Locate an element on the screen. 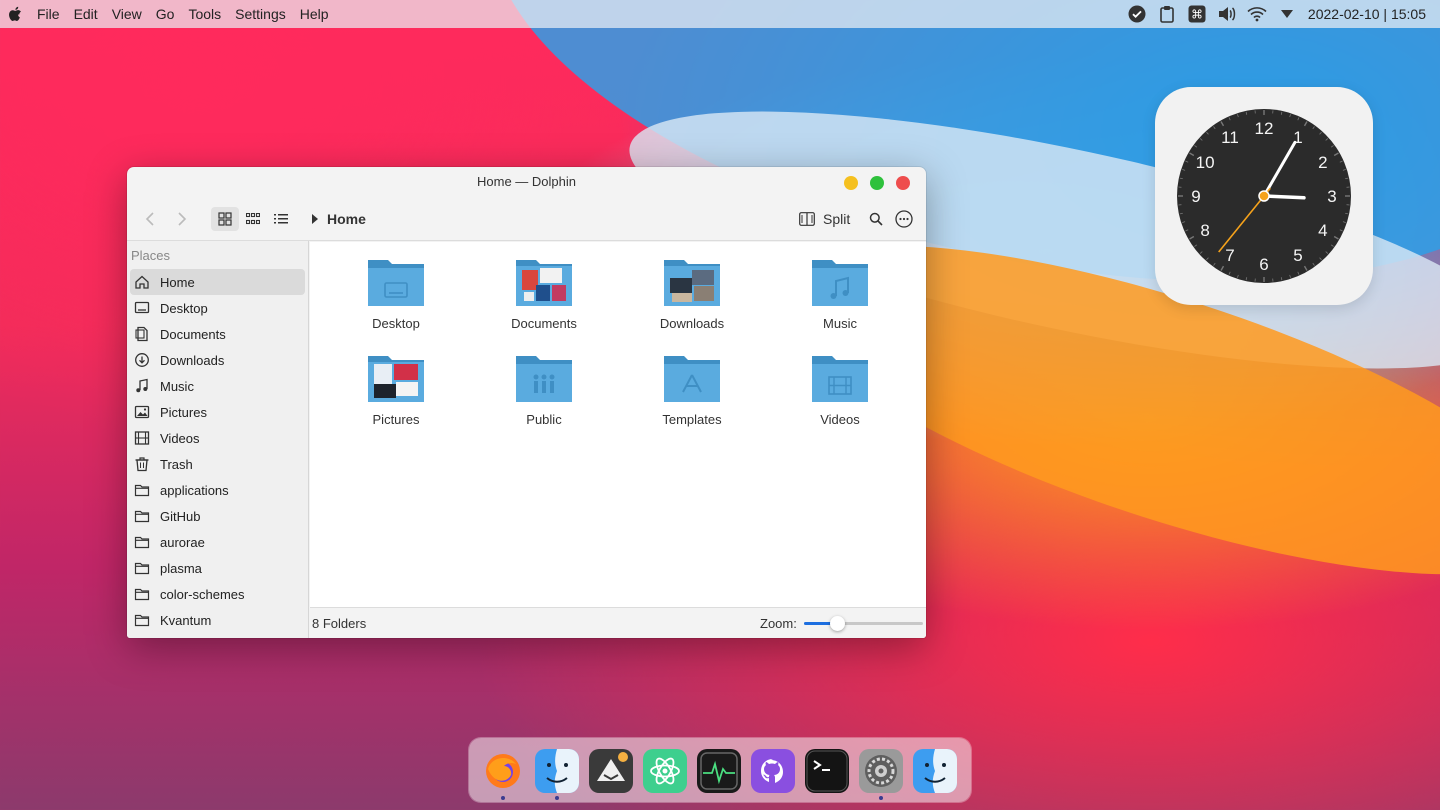  back-button is located at coordinates (150, 219).